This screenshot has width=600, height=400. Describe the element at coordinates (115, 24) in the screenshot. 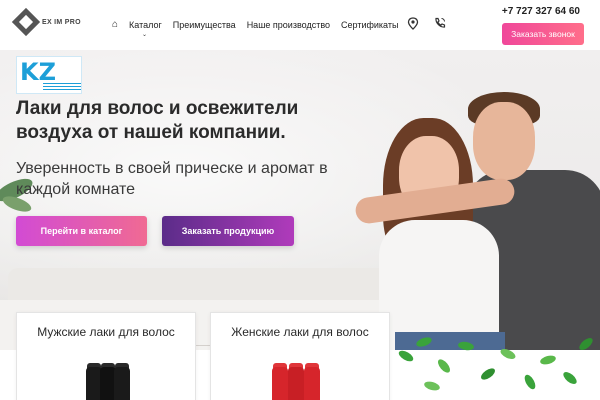

I see `home-icon: ⌂` at that location.